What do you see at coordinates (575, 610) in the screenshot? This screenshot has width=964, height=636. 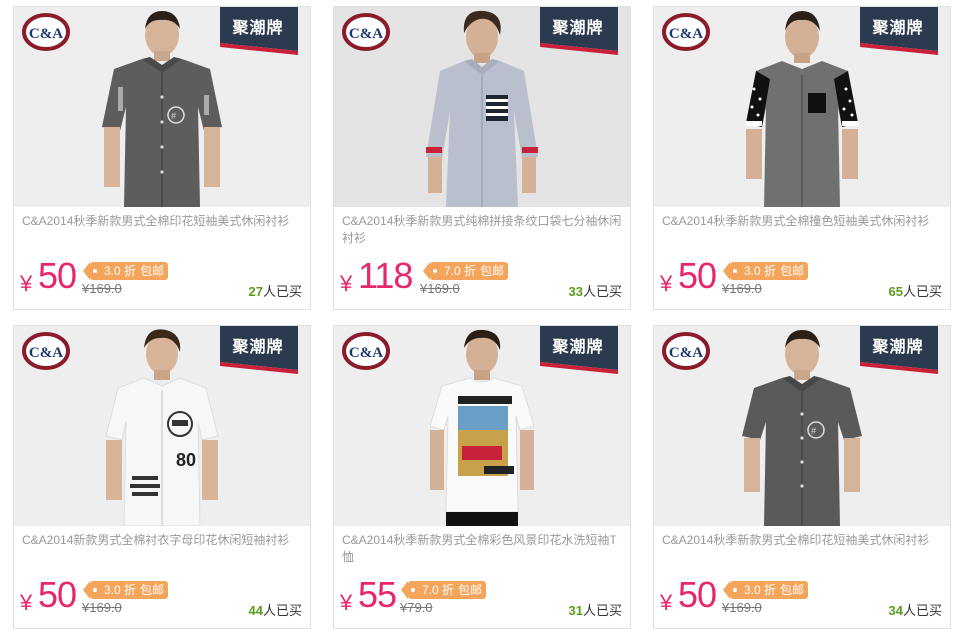 I see `sold-count: 31` at bounding box center [575, 610].